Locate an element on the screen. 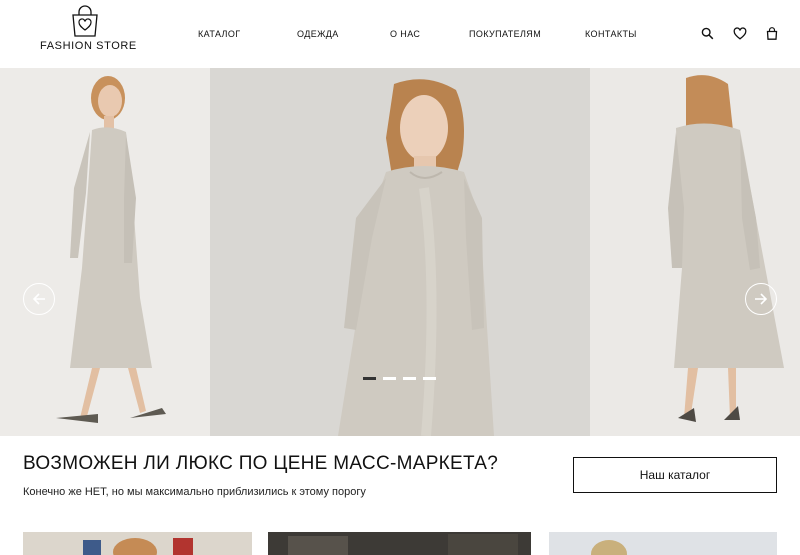 The width and height of the screenshot is (800, 555). nav-item-catalog: КАТАЛОГ is located at coordinates (219, 34).